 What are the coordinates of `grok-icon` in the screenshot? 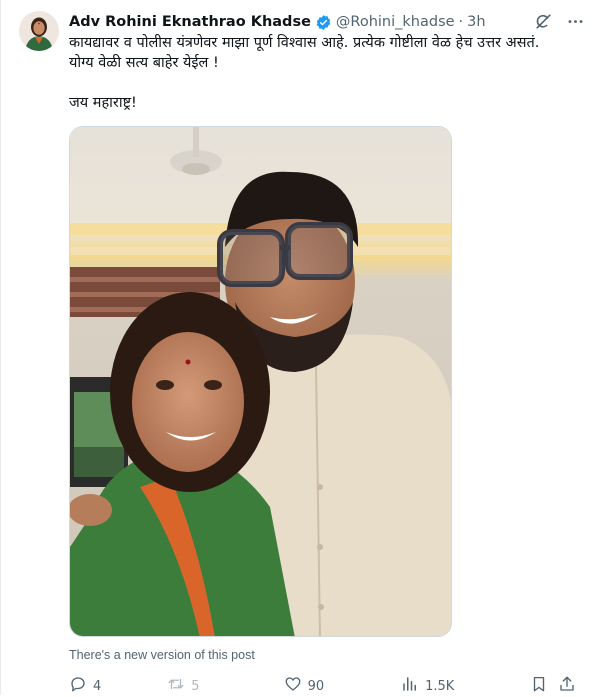 It's located at (543, 21).